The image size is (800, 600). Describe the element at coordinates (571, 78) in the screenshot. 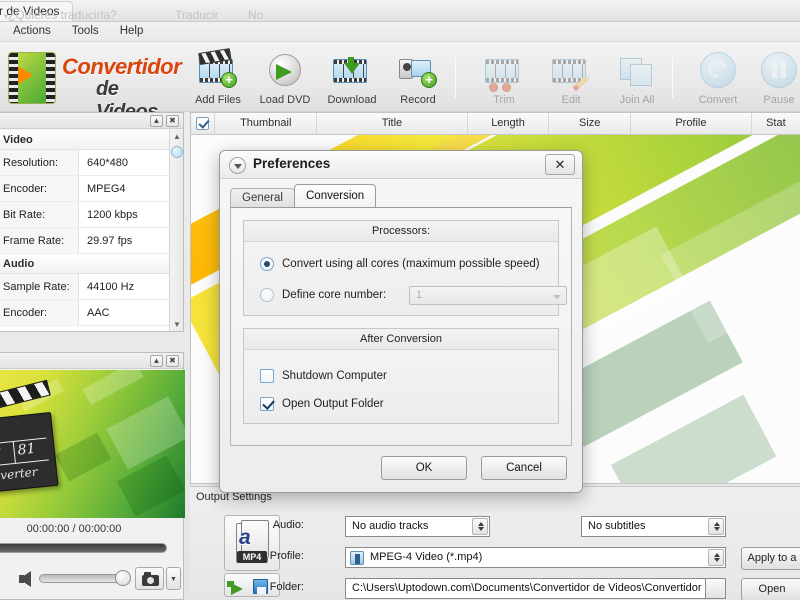

I see `toolbar-button-edit: Edit` at that location.